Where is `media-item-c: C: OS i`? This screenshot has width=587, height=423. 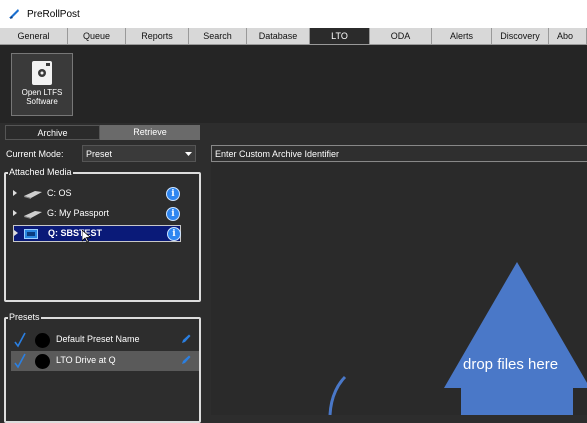 media-item-c: C: OS i is located at coordinates (97, 194).